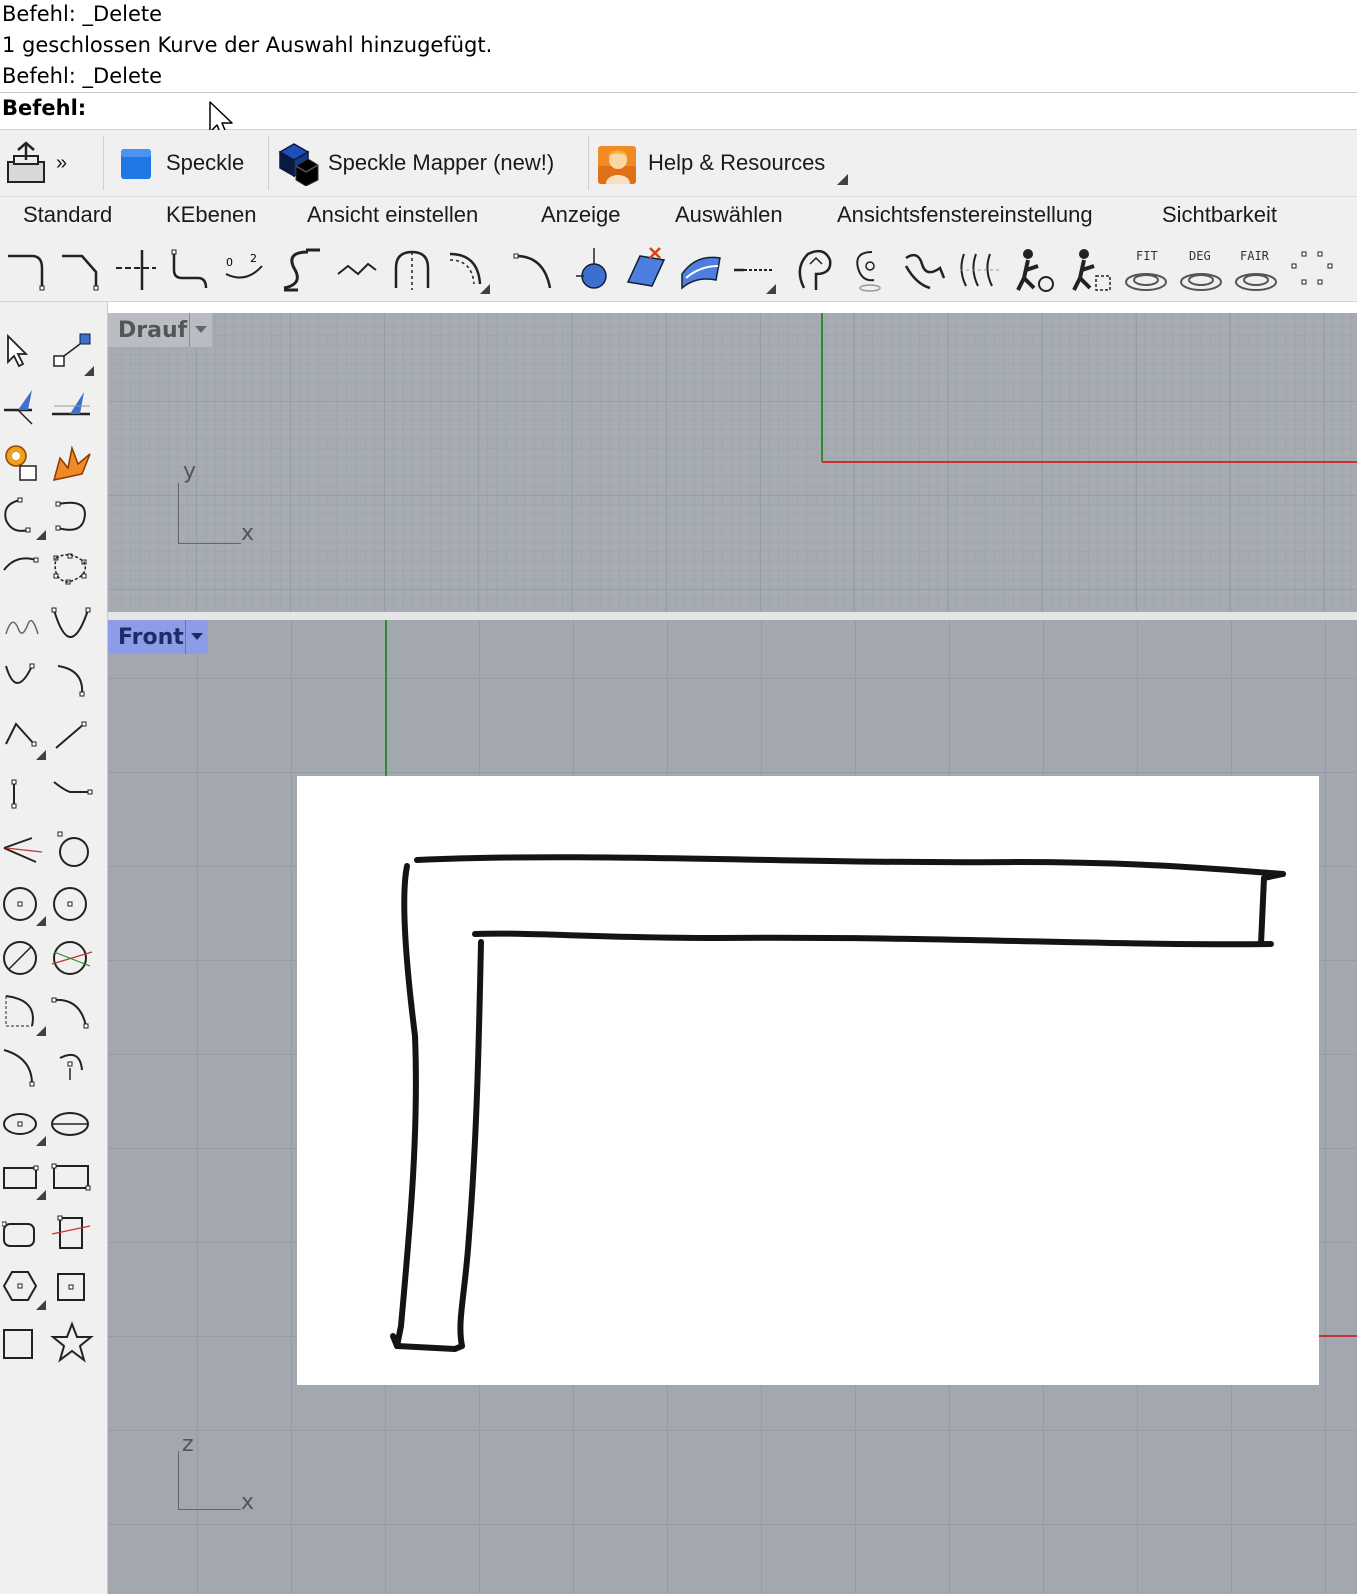  What do you see at coordinates (72, 957) in the screenshot?
I see `circle-tangent-icon` at bounding box center [72, 957].